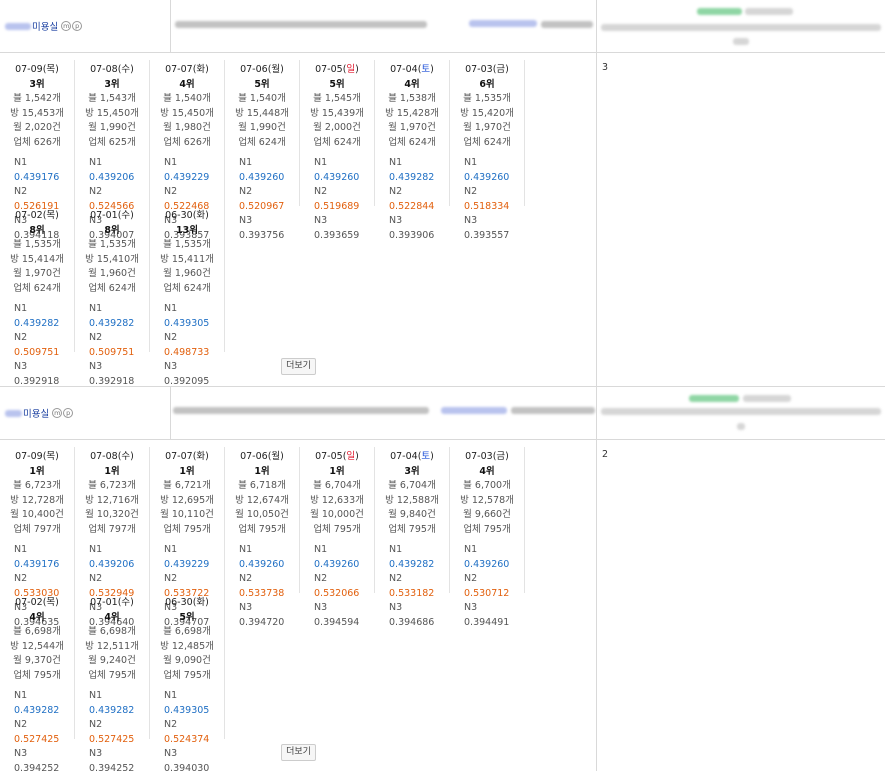  What do you see at coordinates (37, 142) in the screenshot?
I see `business-count: 업체 626개` at bounding box center [37, 142].